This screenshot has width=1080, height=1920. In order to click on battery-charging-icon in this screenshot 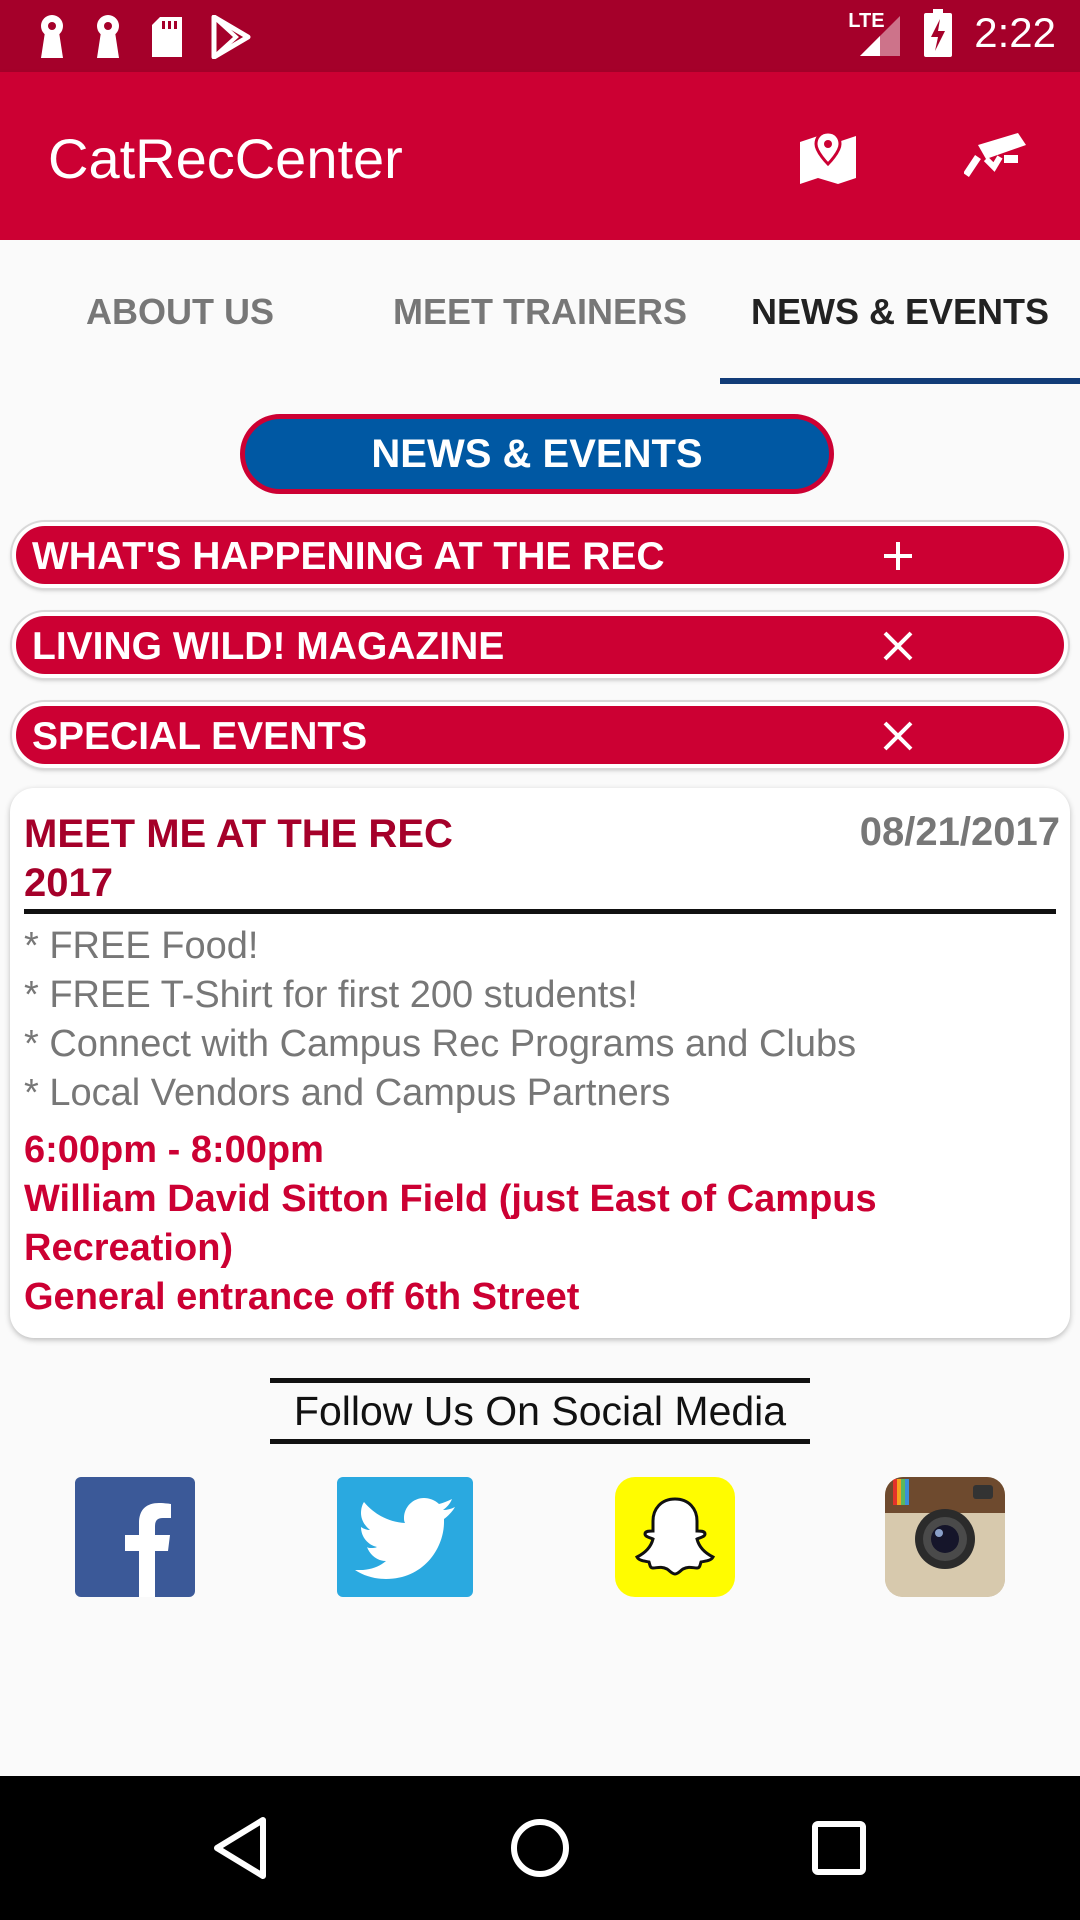, I will do `click(938, 33)`.